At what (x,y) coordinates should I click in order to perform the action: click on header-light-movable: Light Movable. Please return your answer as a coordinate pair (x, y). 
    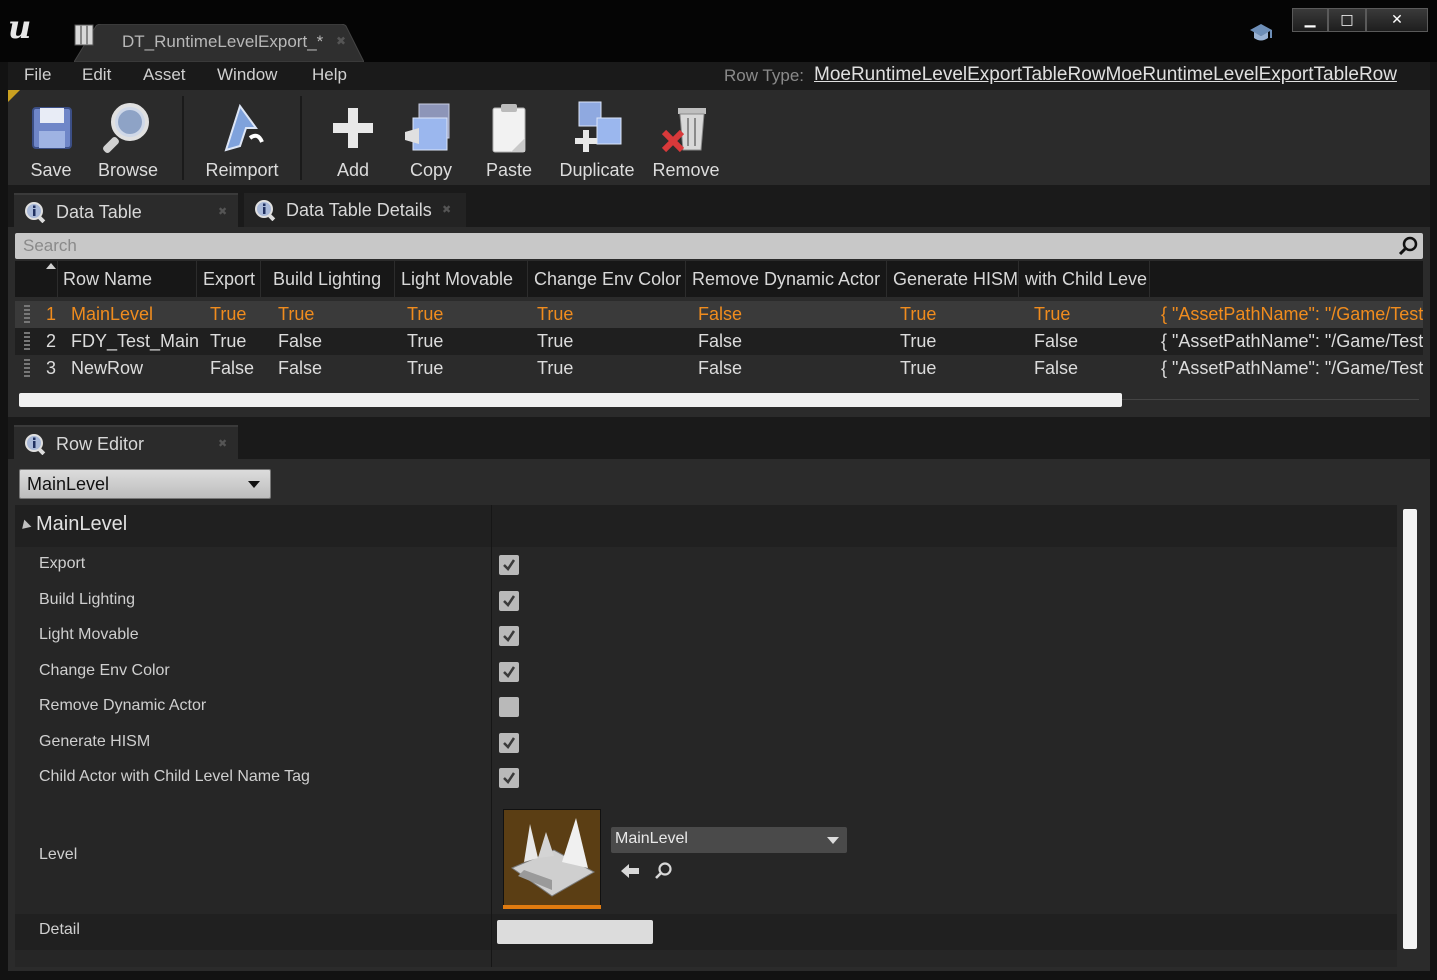
    Looking at the image, I should click on (461, 279).